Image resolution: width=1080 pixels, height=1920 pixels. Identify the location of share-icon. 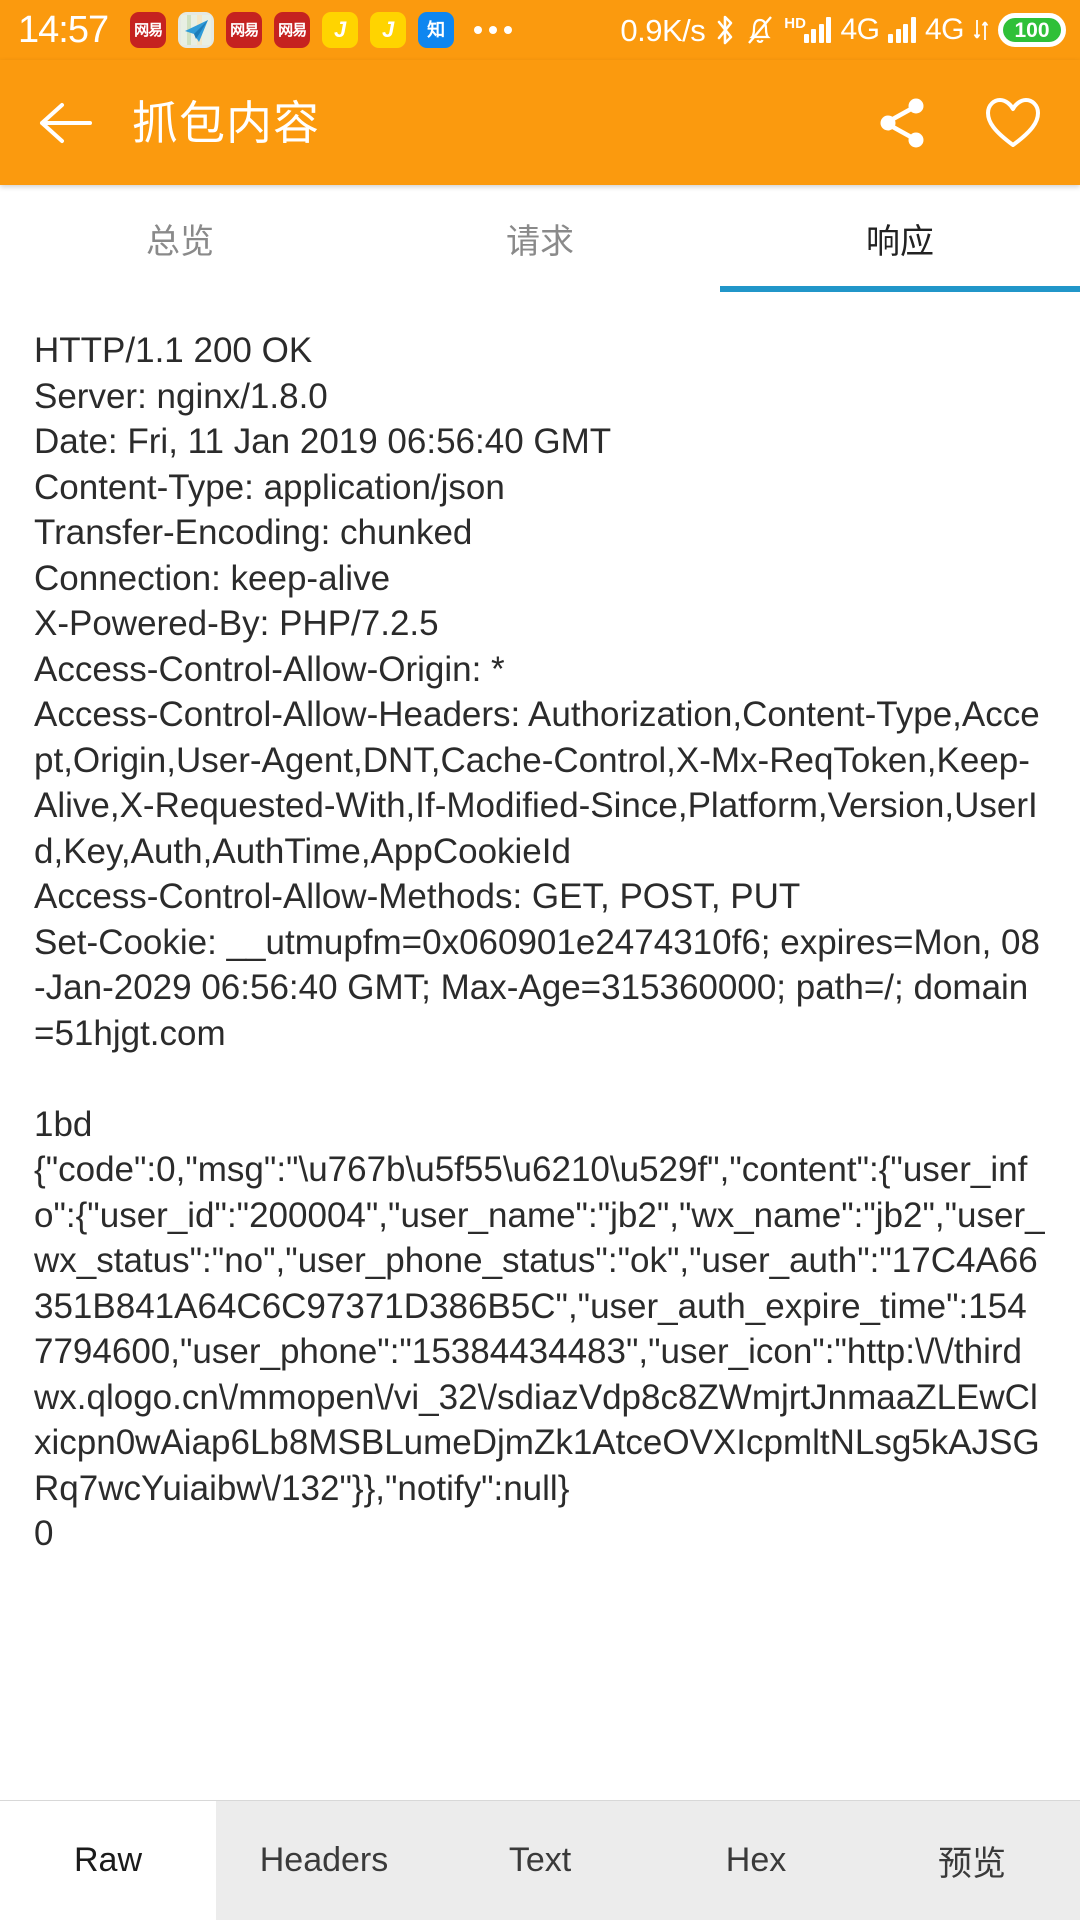
(903, 123).